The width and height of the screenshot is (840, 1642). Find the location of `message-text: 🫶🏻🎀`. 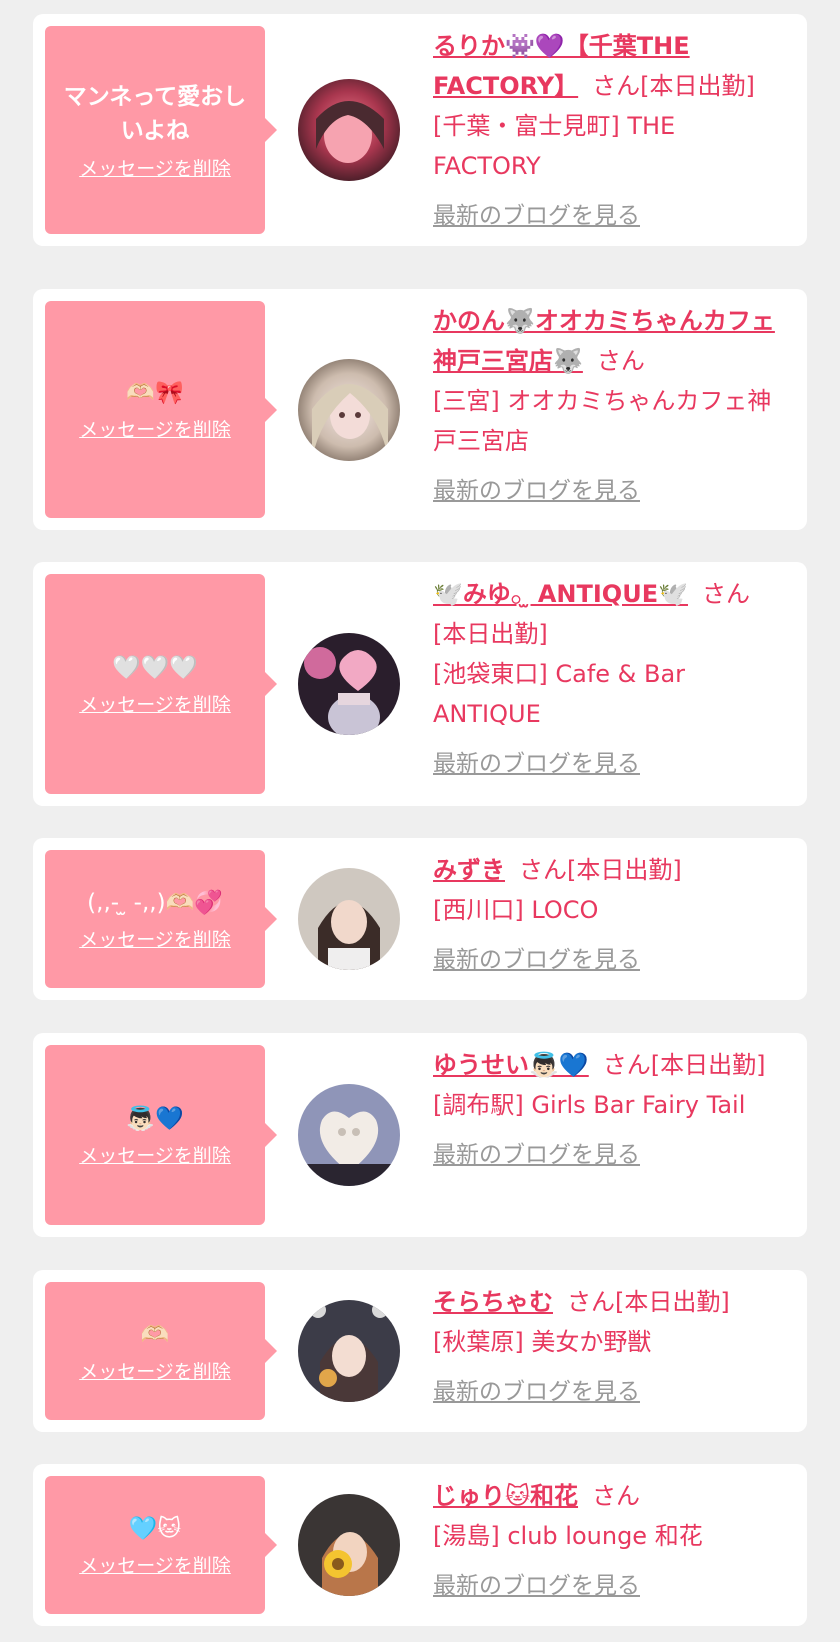

message-text: 🫶🏻🎀 is located at coordinates (155, 393).